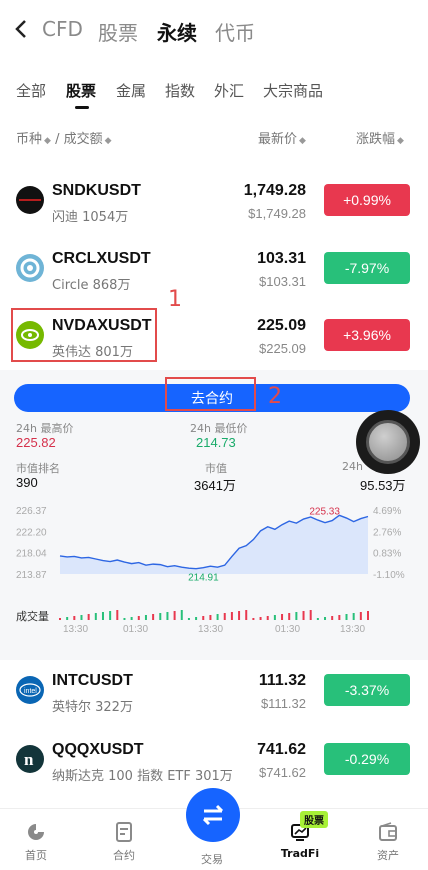 This screenshot has width=428, height=870. What do you see at coordinates (27, 482) in the screenshot?
I see `rank-value: 390` at bounding box center [27, 482].